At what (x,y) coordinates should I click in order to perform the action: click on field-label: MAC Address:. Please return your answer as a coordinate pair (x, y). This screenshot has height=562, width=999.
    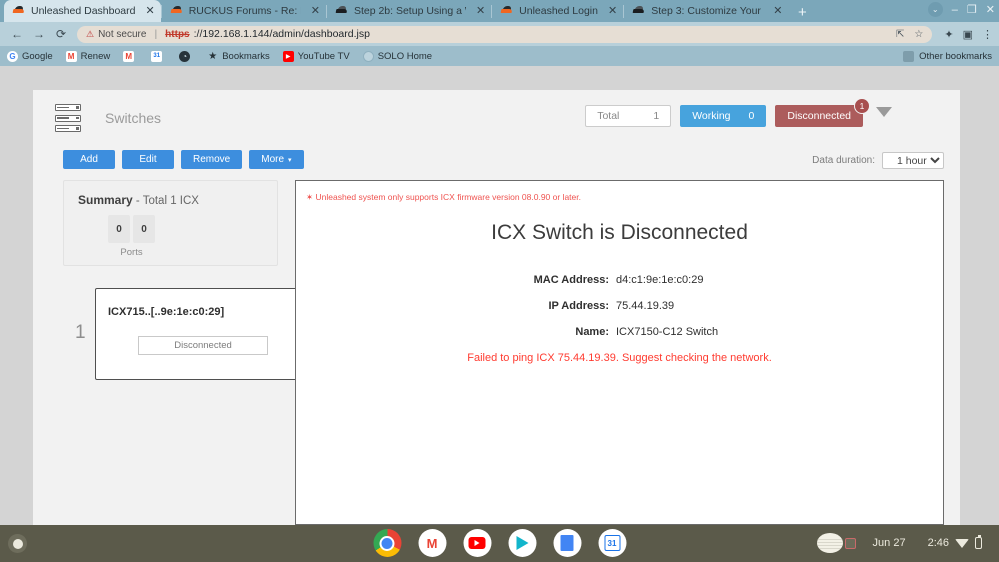
    Looking at the image, I should click on (571, 280).